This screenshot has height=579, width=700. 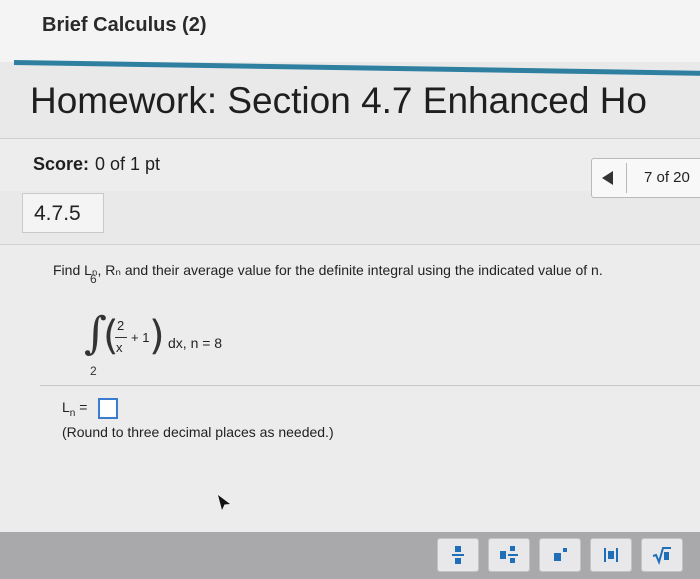 I want to click on ln-answer-input, so click(x=108, y=408).